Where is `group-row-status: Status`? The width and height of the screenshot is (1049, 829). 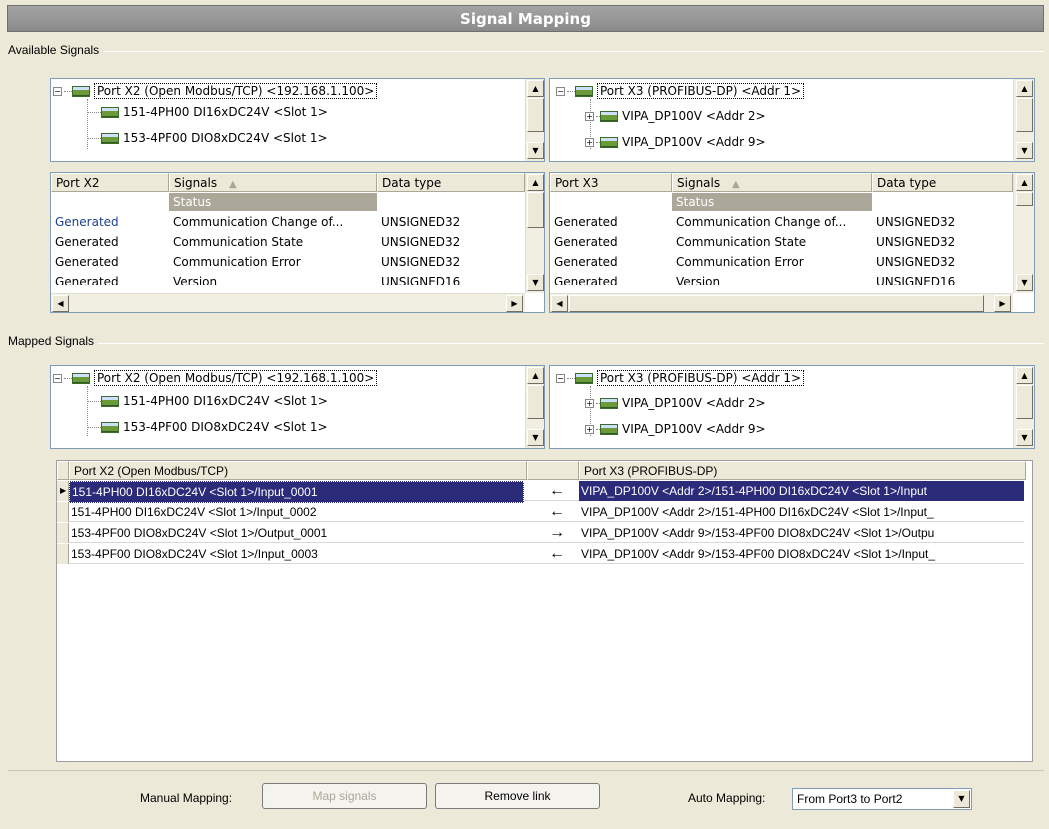 group-row-status: Status is located at coordinates (273, 202).